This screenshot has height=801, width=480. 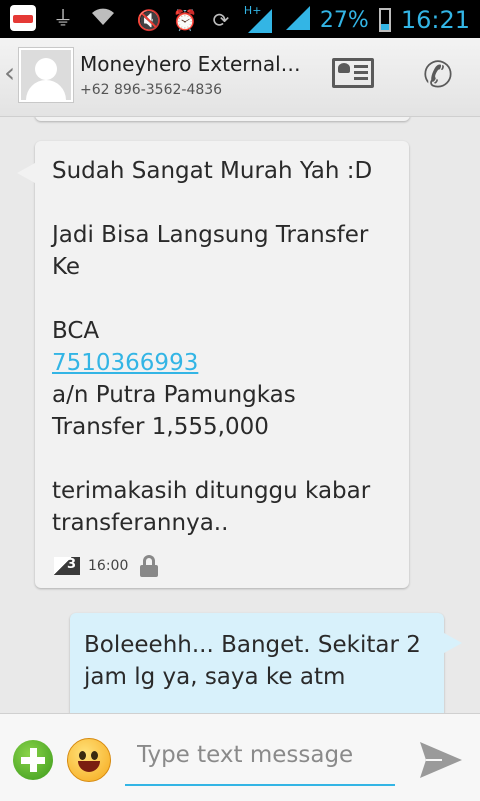 I want to click on compose-bar, so click(x=240, y=757).